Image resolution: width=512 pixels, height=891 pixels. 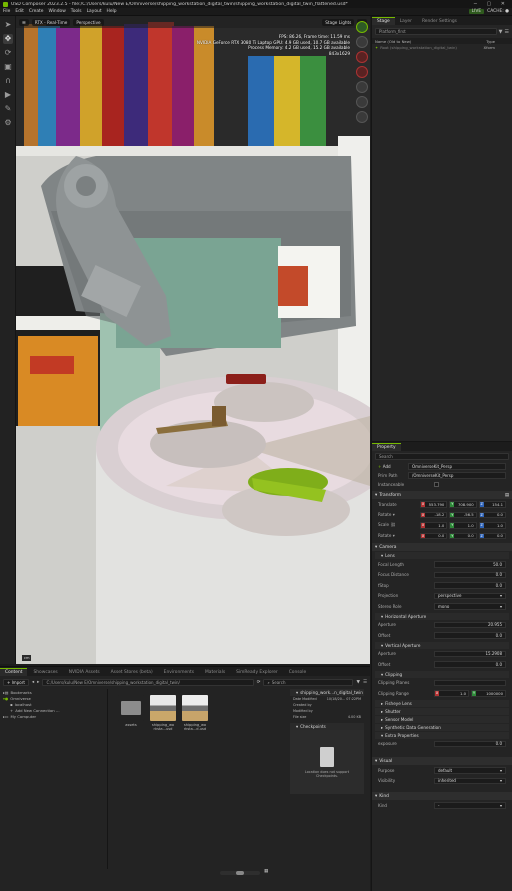 I want to click on tab-materials: Materials, so click(x=215, y=672).